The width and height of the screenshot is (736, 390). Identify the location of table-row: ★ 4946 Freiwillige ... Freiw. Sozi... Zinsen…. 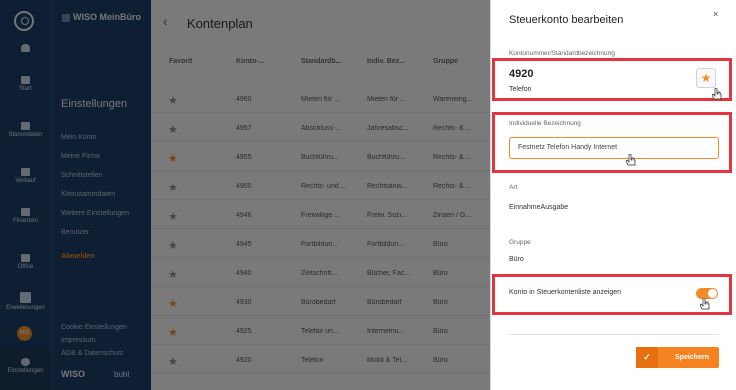
(320, 216).